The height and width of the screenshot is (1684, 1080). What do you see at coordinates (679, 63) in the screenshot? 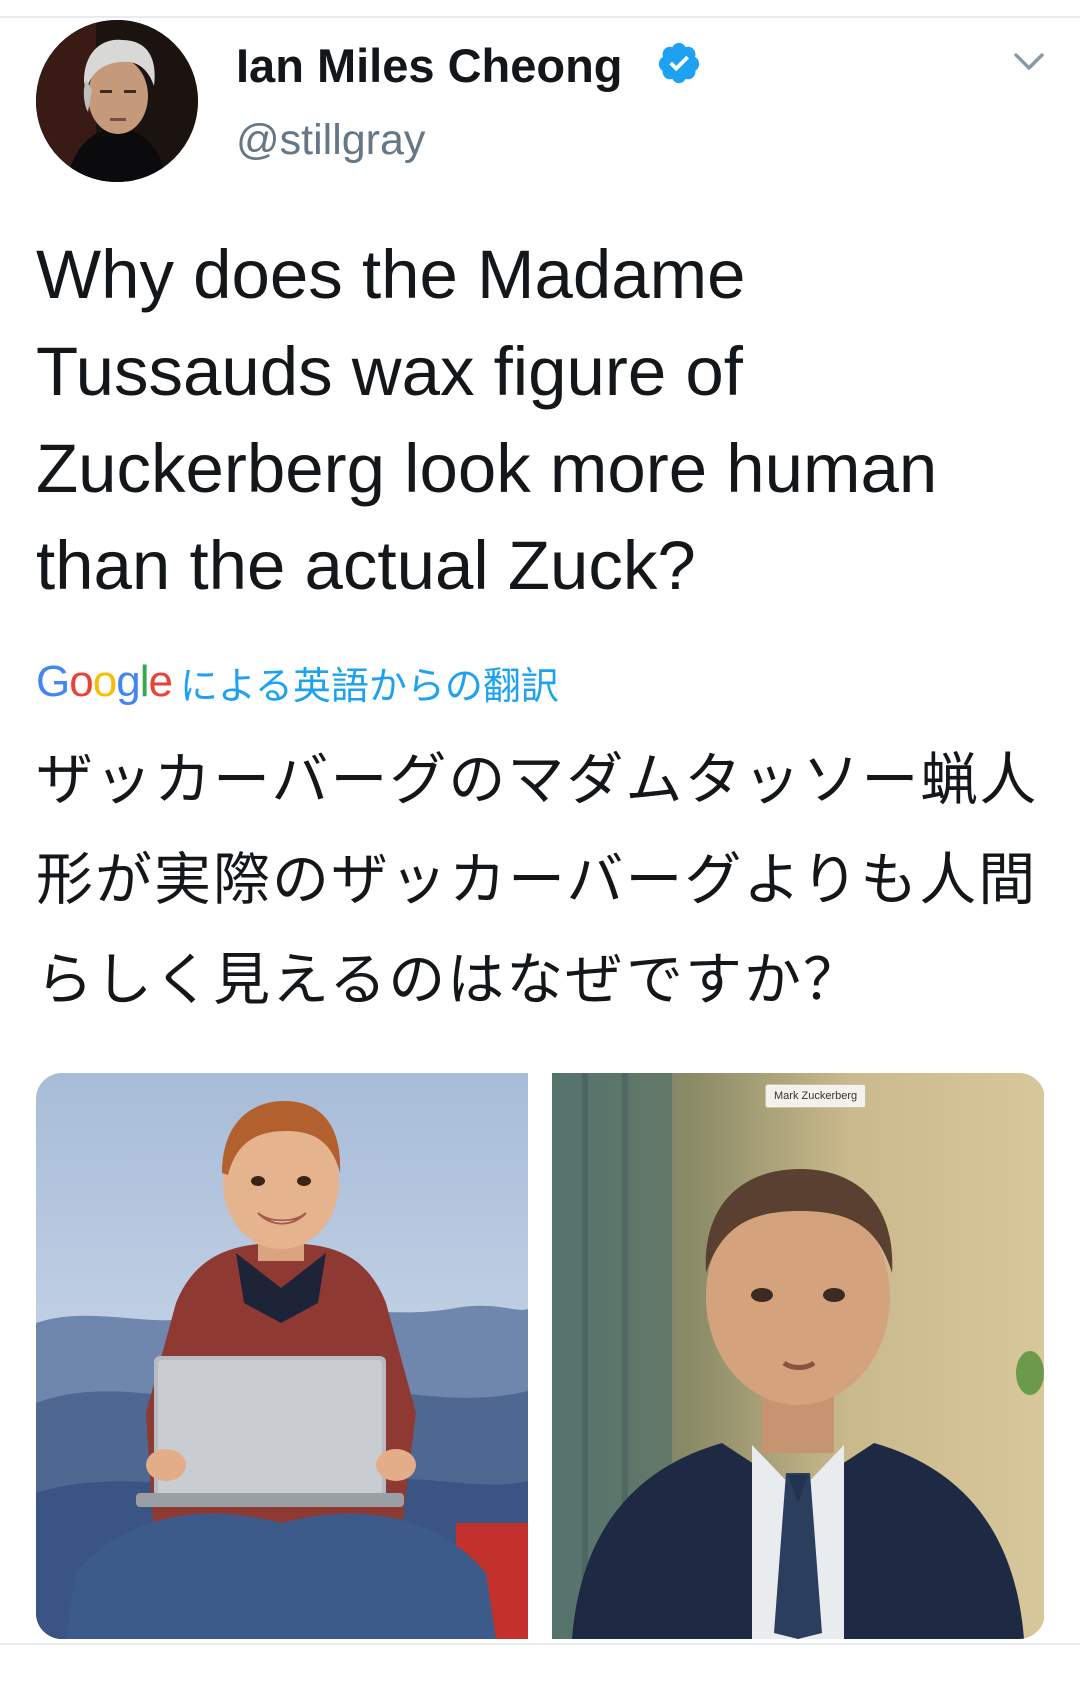
I see `verified-badge-icon` at bounding box center [679, 63].